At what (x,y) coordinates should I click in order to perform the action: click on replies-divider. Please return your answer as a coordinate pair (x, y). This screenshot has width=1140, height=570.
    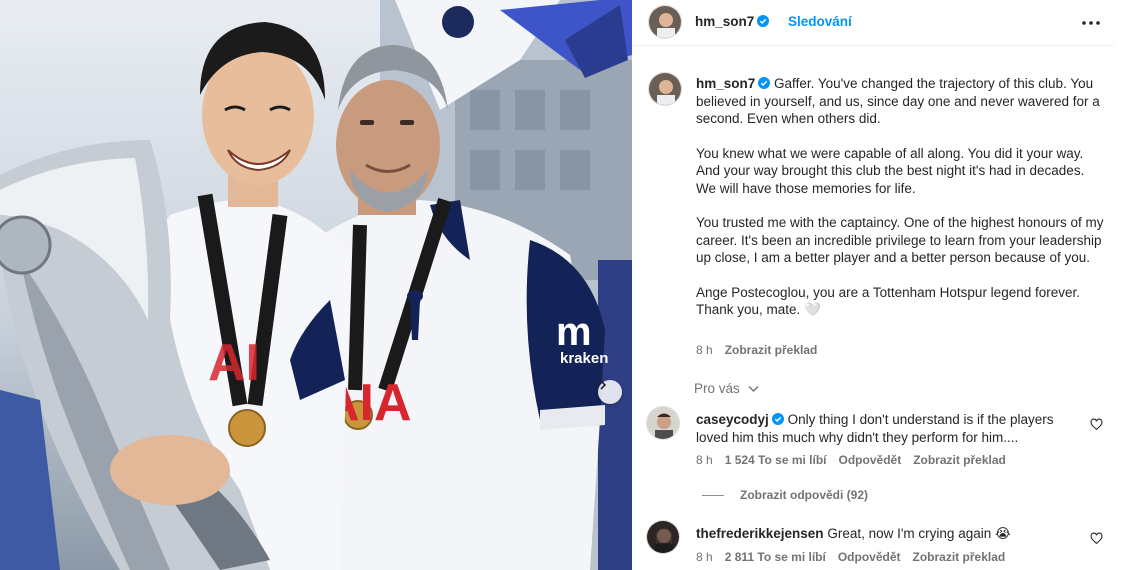
    Looking at the image, I should click on (713, 495).